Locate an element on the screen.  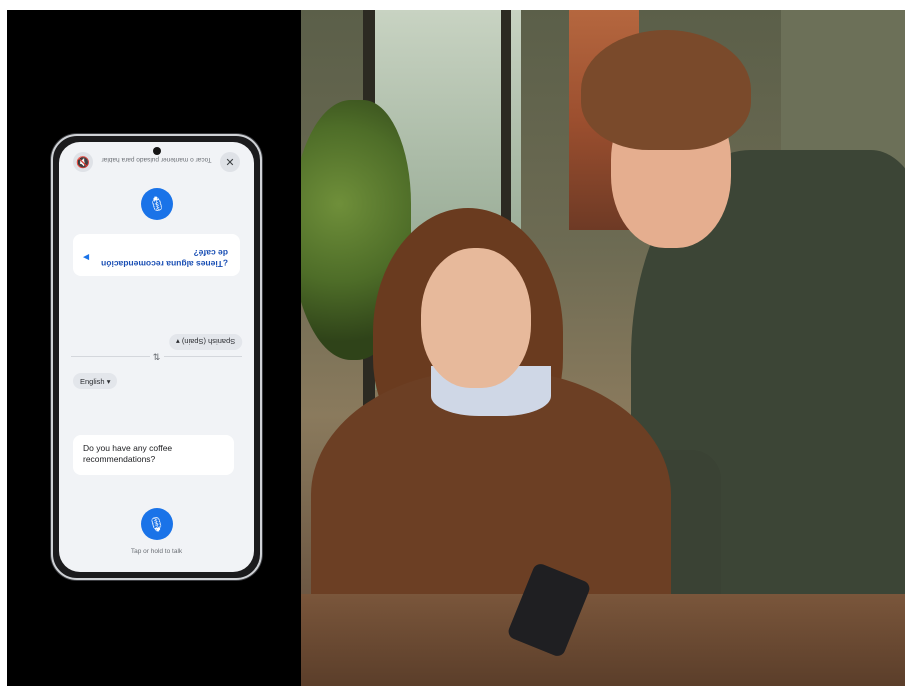
target-language-label: Spanish (Spain) is located at coordinates (208, 342).